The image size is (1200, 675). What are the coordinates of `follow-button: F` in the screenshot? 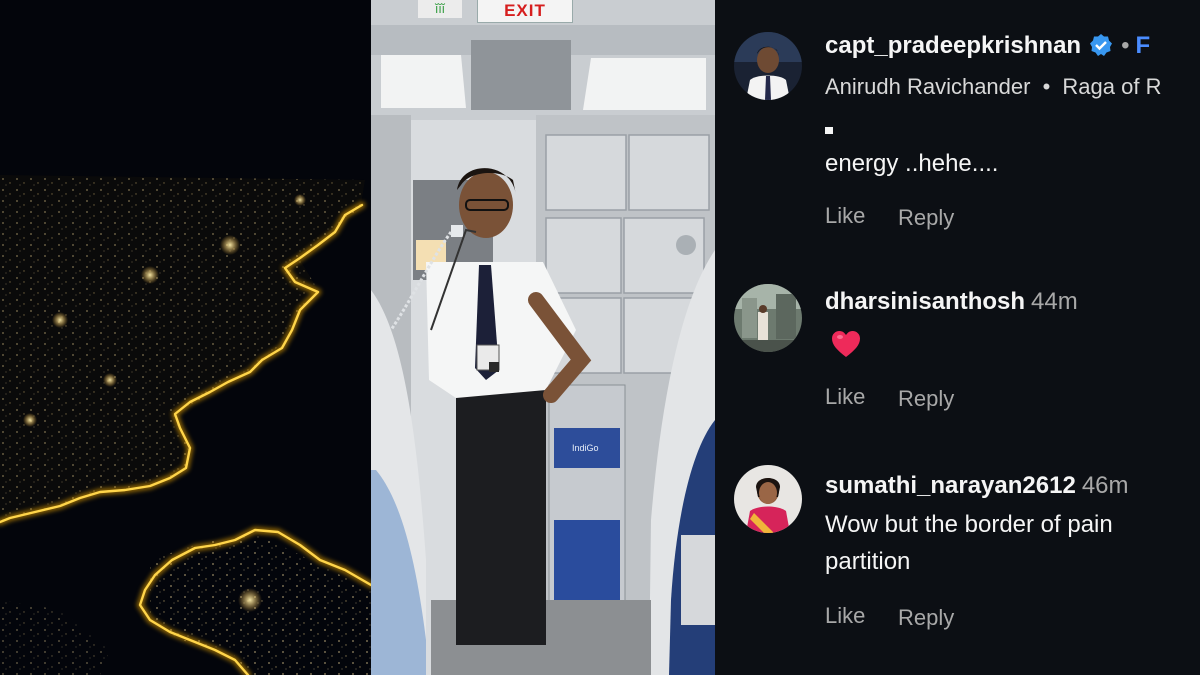 It's located at (1143, 45).